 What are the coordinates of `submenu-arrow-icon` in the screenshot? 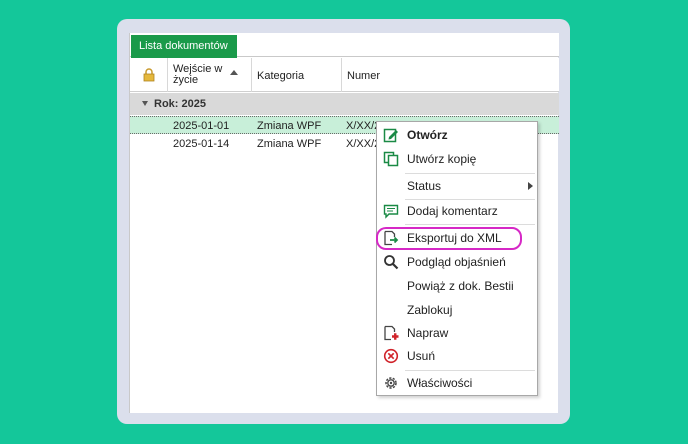 It's located at (530, 186).